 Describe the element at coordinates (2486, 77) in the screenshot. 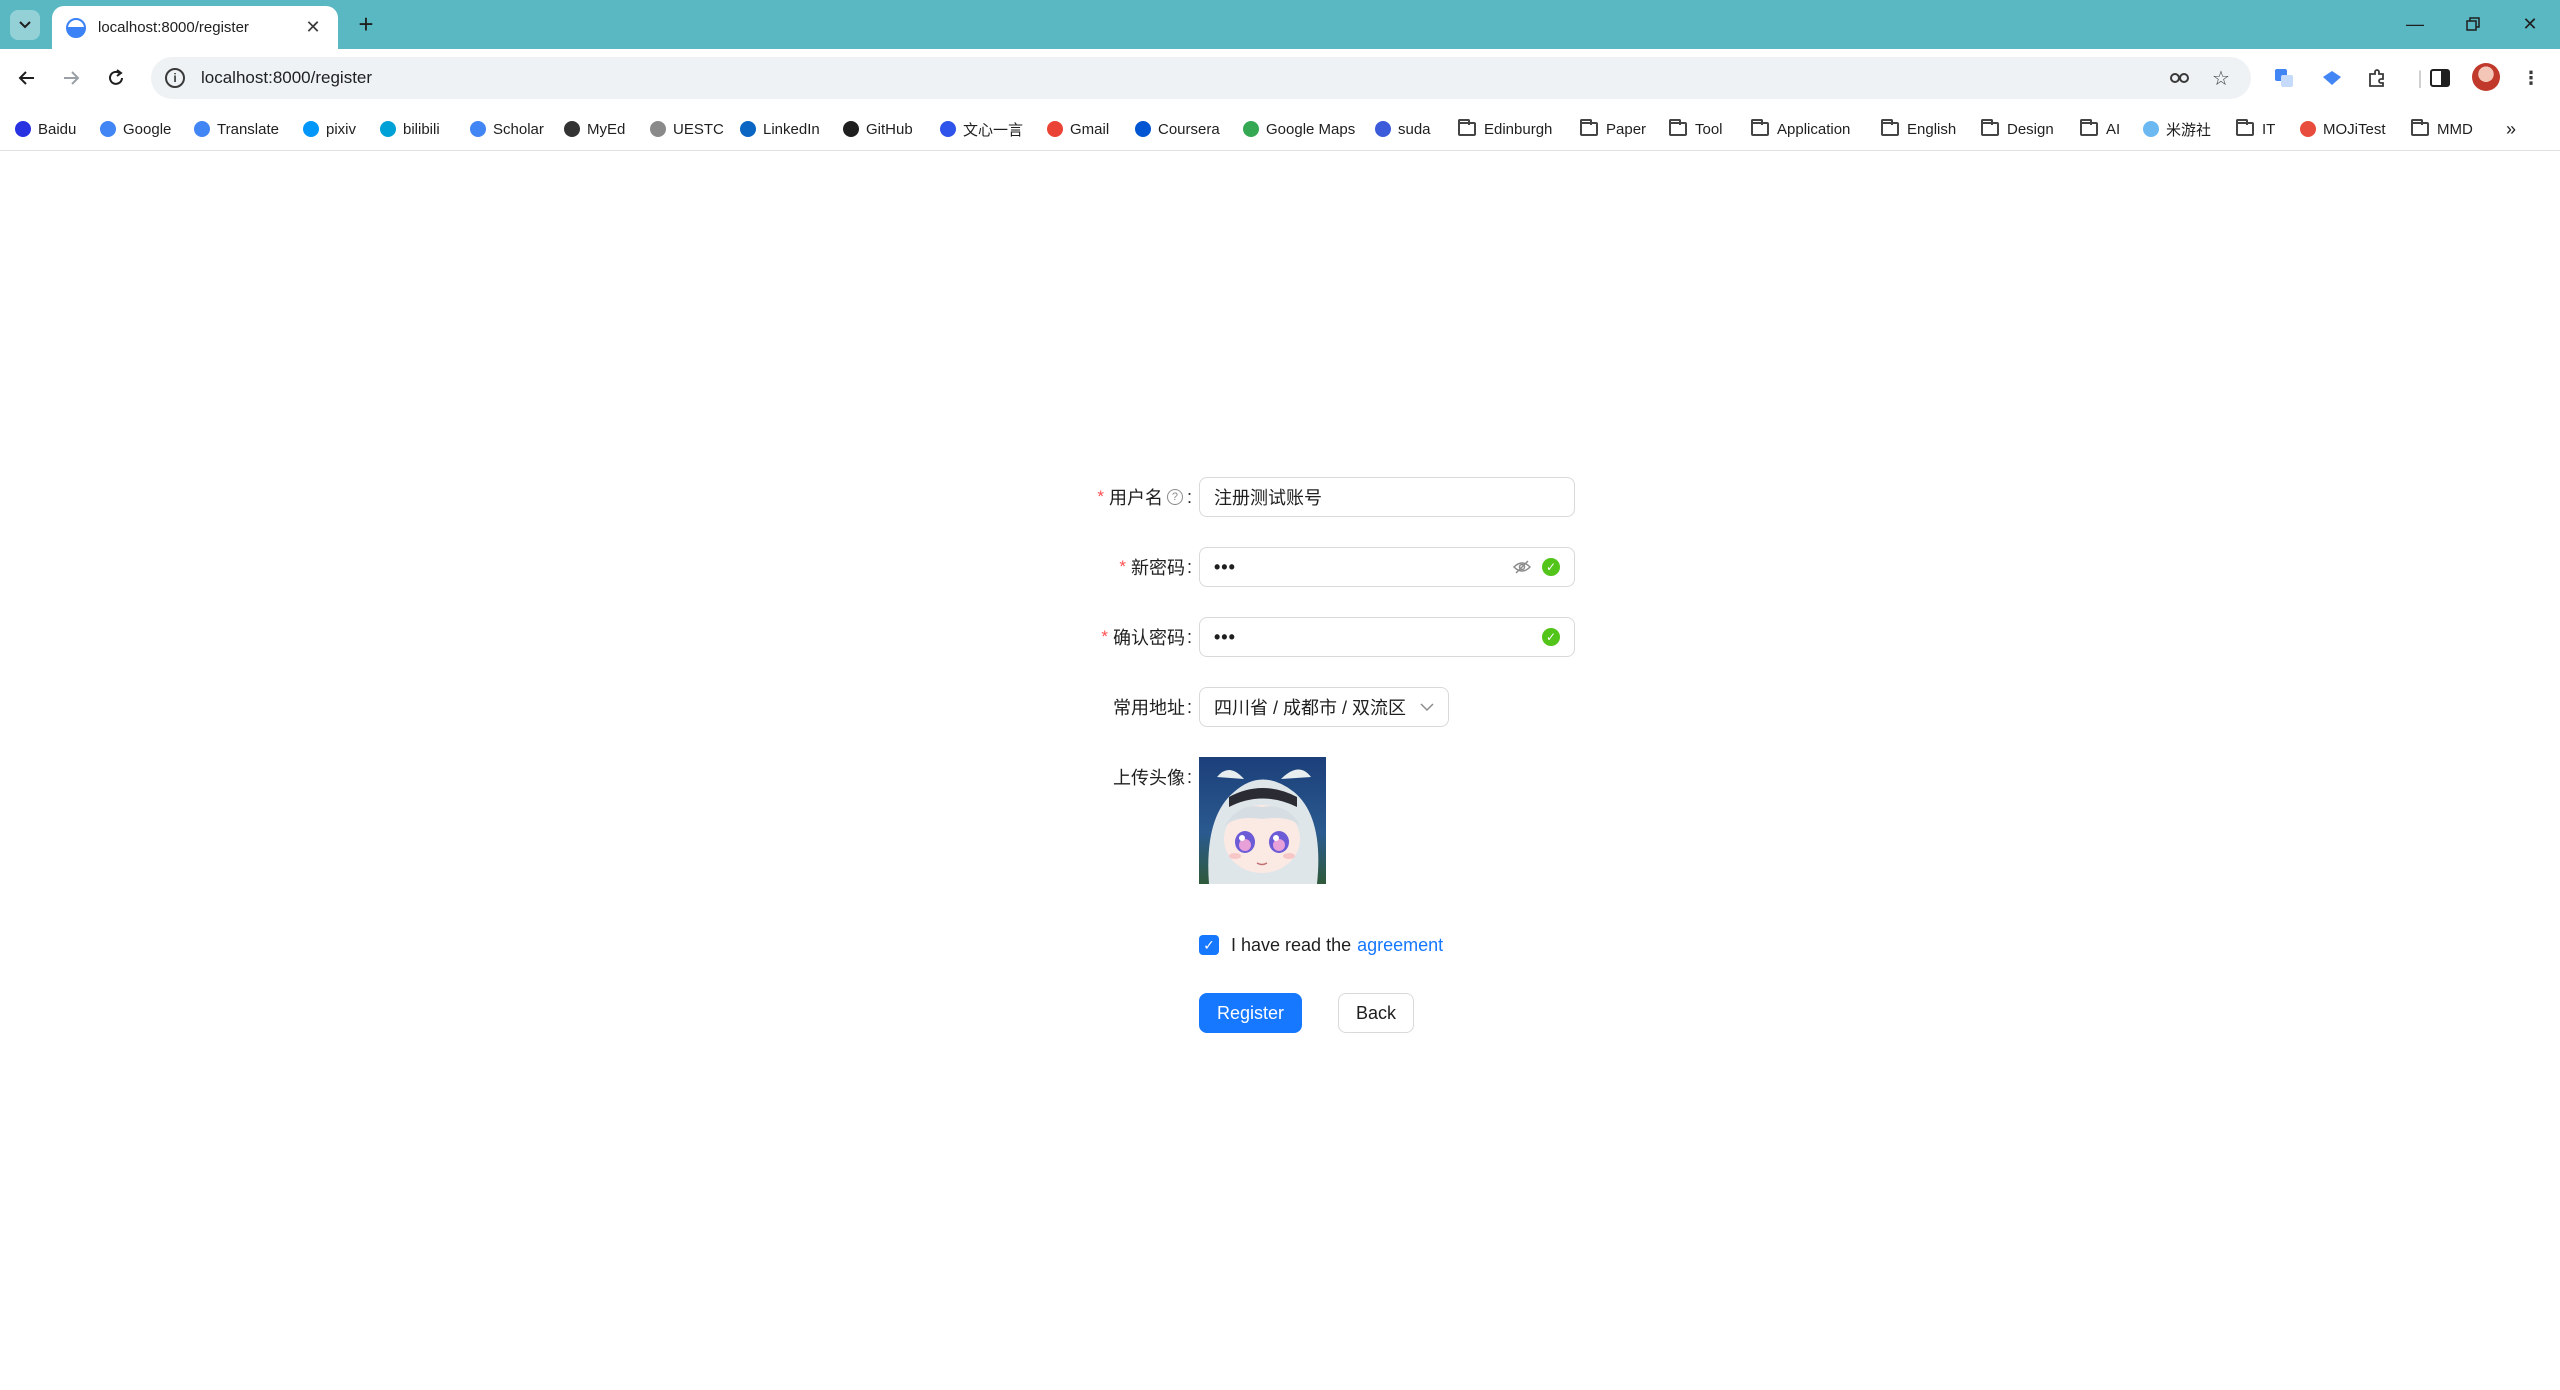

I see `profile-avatar` at that location.